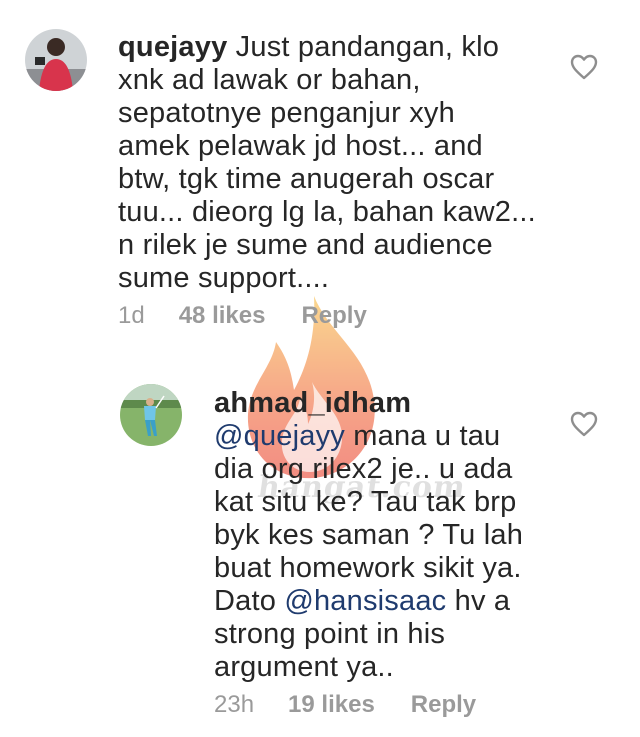 This screenshot has width=640, height=737. Describe the element at coordinates (365, 601) in the screenshot. I see `mention-link: @hansisaac` at that location.